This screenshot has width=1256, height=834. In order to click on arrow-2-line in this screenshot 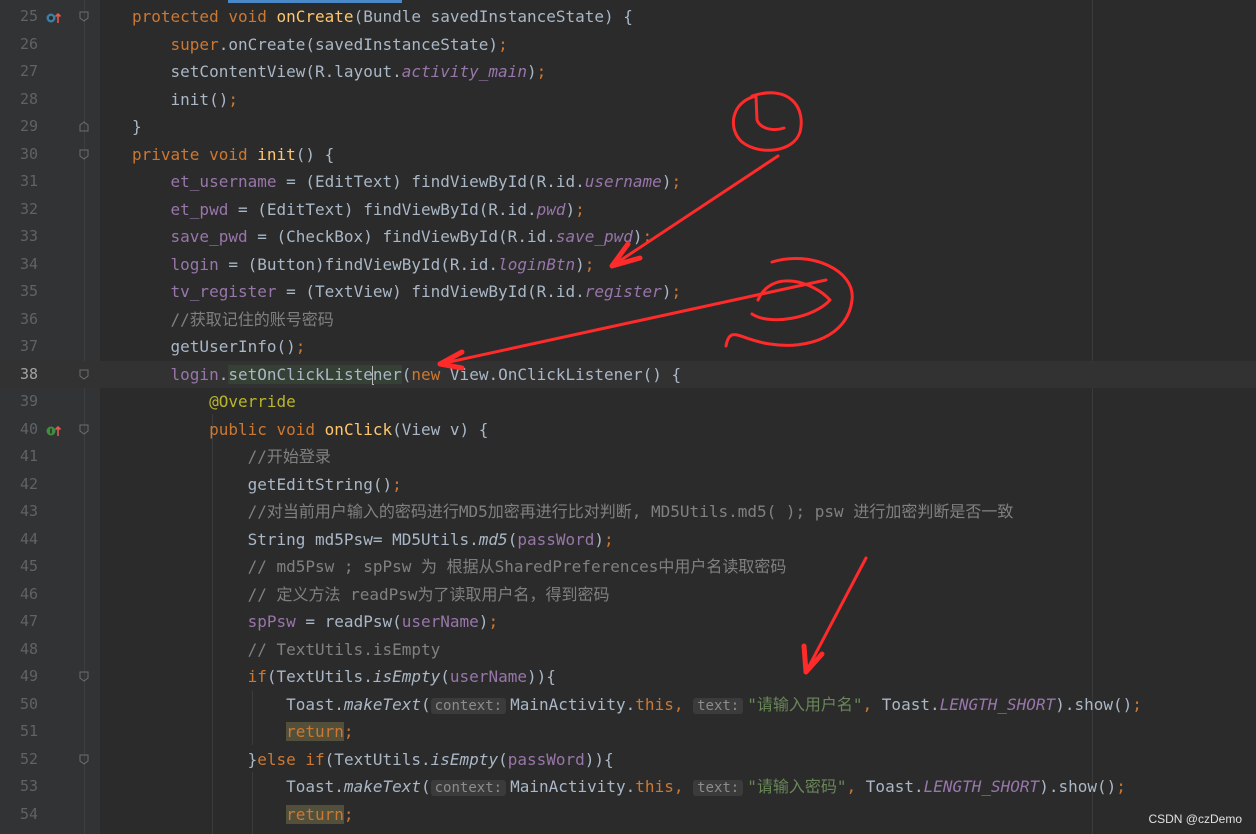, I will do `click(633, 322)`.